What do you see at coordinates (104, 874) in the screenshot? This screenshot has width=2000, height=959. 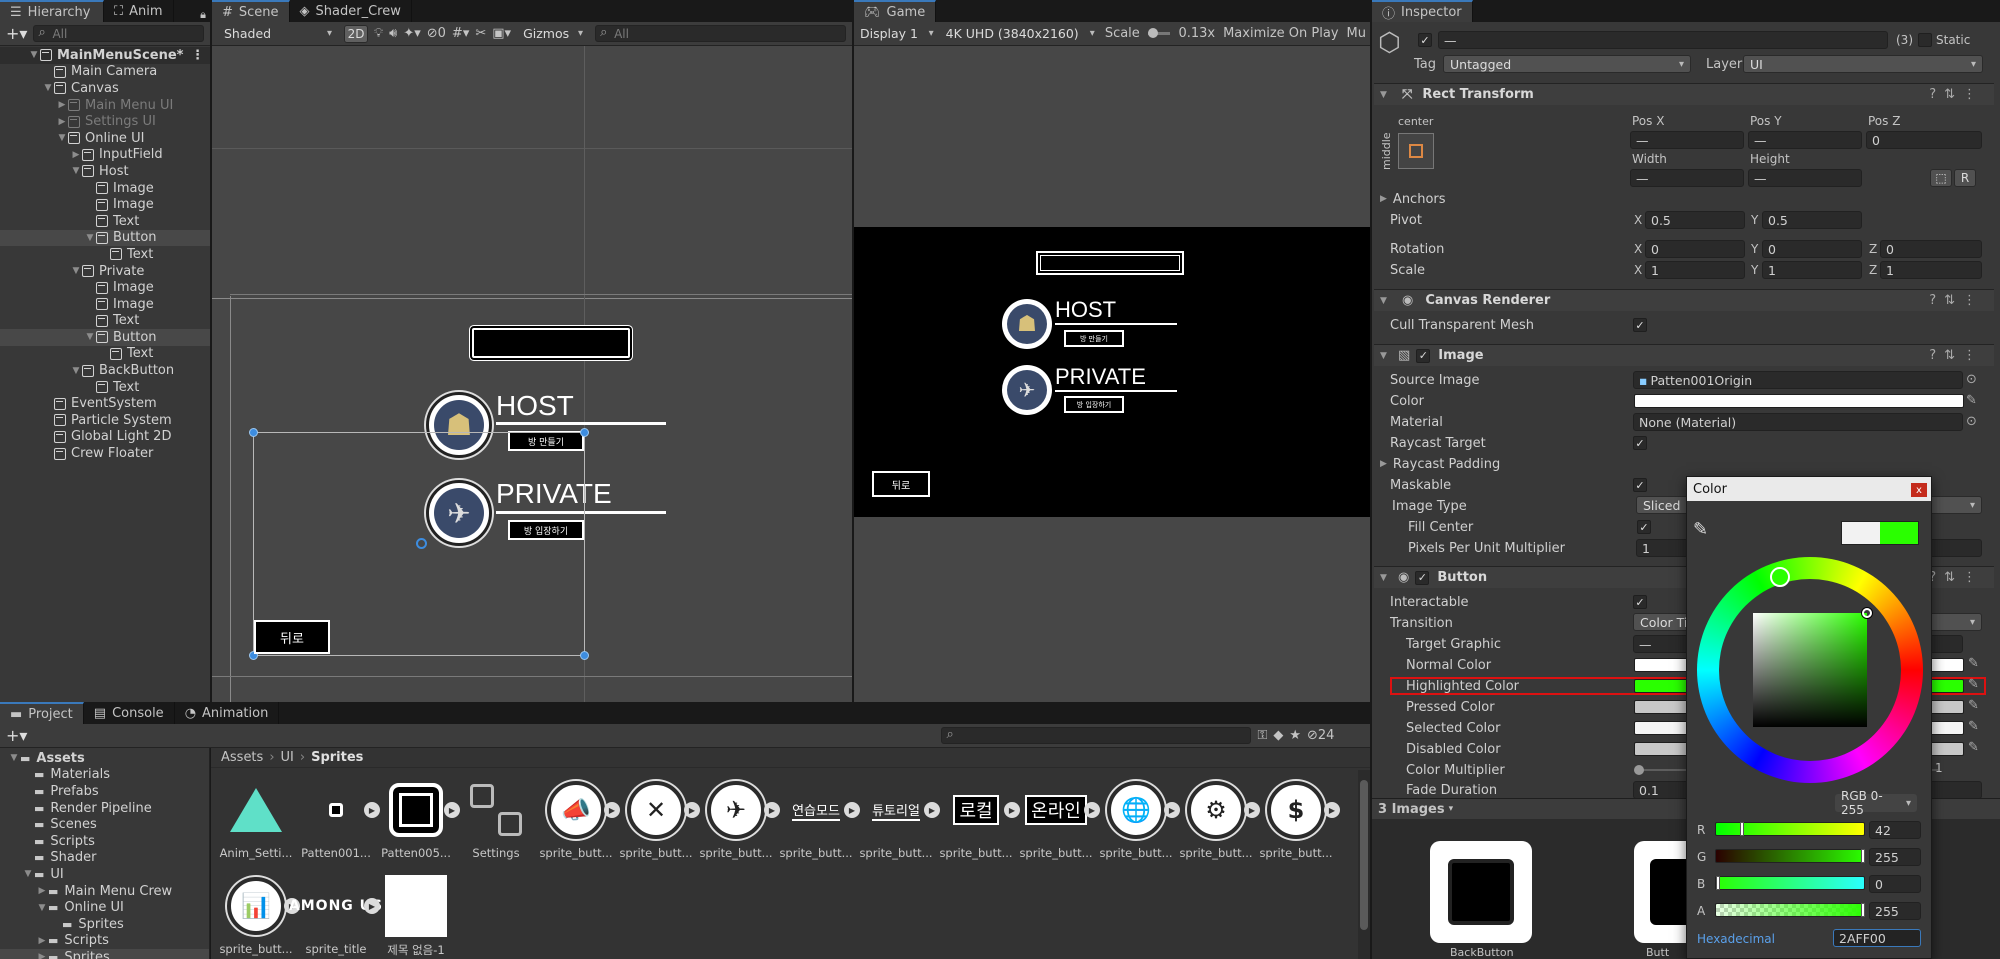 I see `project-folder-item: ▼ ▬ UI` at bounding box center [104, 874].